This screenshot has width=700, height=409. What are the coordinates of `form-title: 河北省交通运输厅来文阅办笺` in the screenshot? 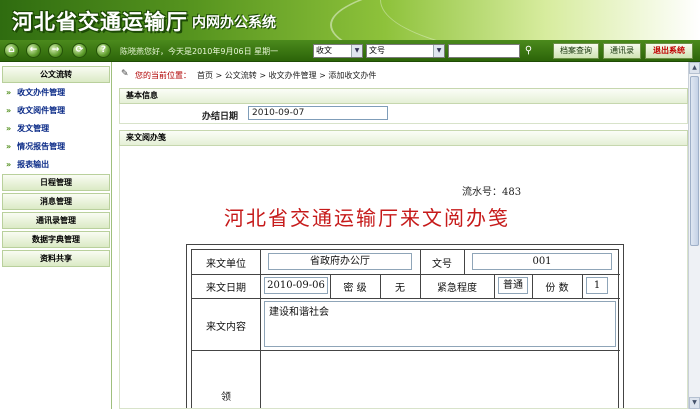 It's located at (367, 218).